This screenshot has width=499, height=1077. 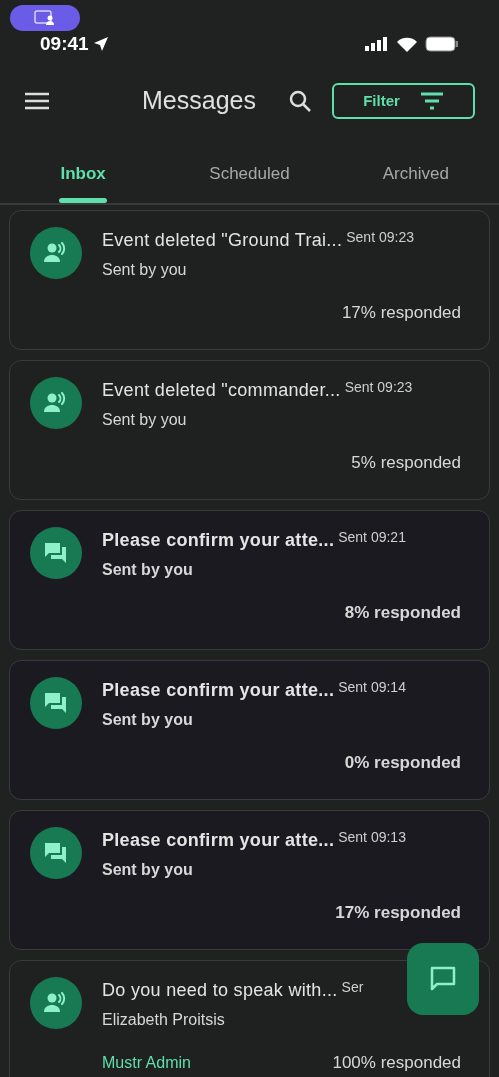 I want to click on search-button, so click(x=300, y=101).